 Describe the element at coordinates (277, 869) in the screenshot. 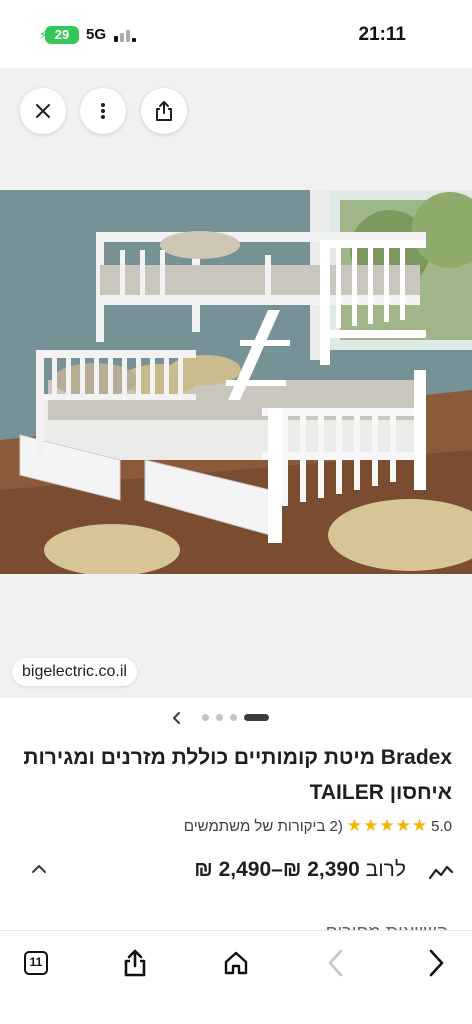

I see `price-value: 2,390 ₪–2,490 ₪` at that location.